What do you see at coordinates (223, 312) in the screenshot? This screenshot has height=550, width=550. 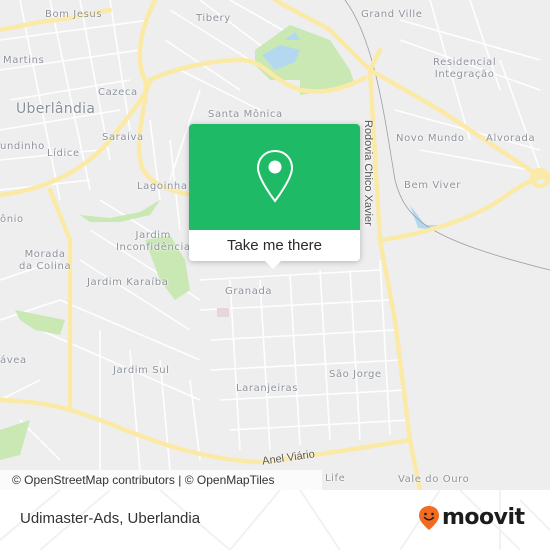 I see `landuse-area` at bounding box center [223, 312].